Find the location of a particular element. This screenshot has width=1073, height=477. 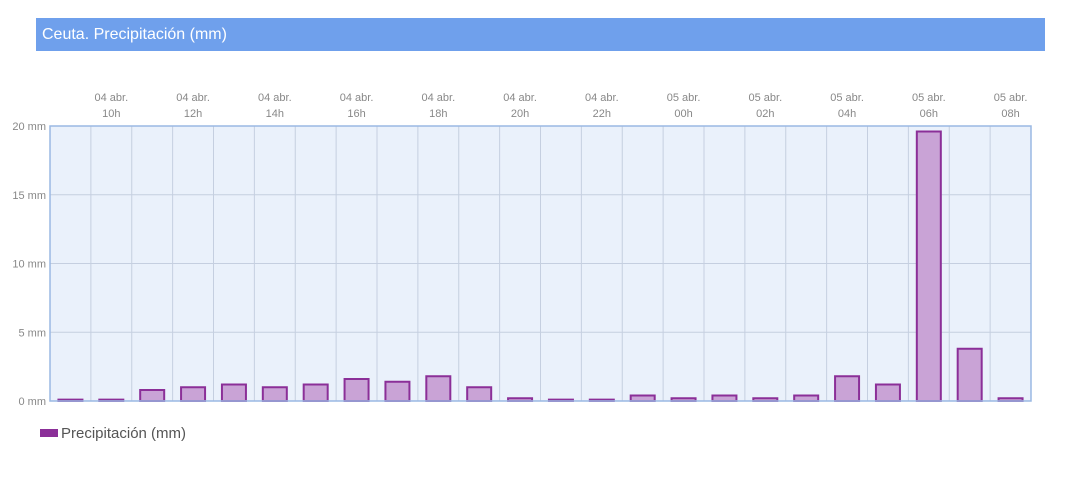

x-tick-hour-label: 16h is located at coordinates (356, 114).